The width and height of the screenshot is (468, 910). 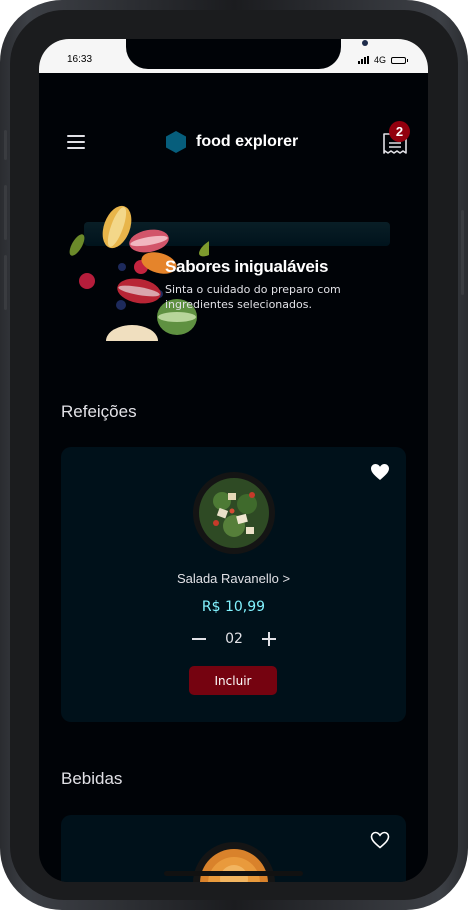 I want to click on heart-outline-icon, so click(x=380, y=840).